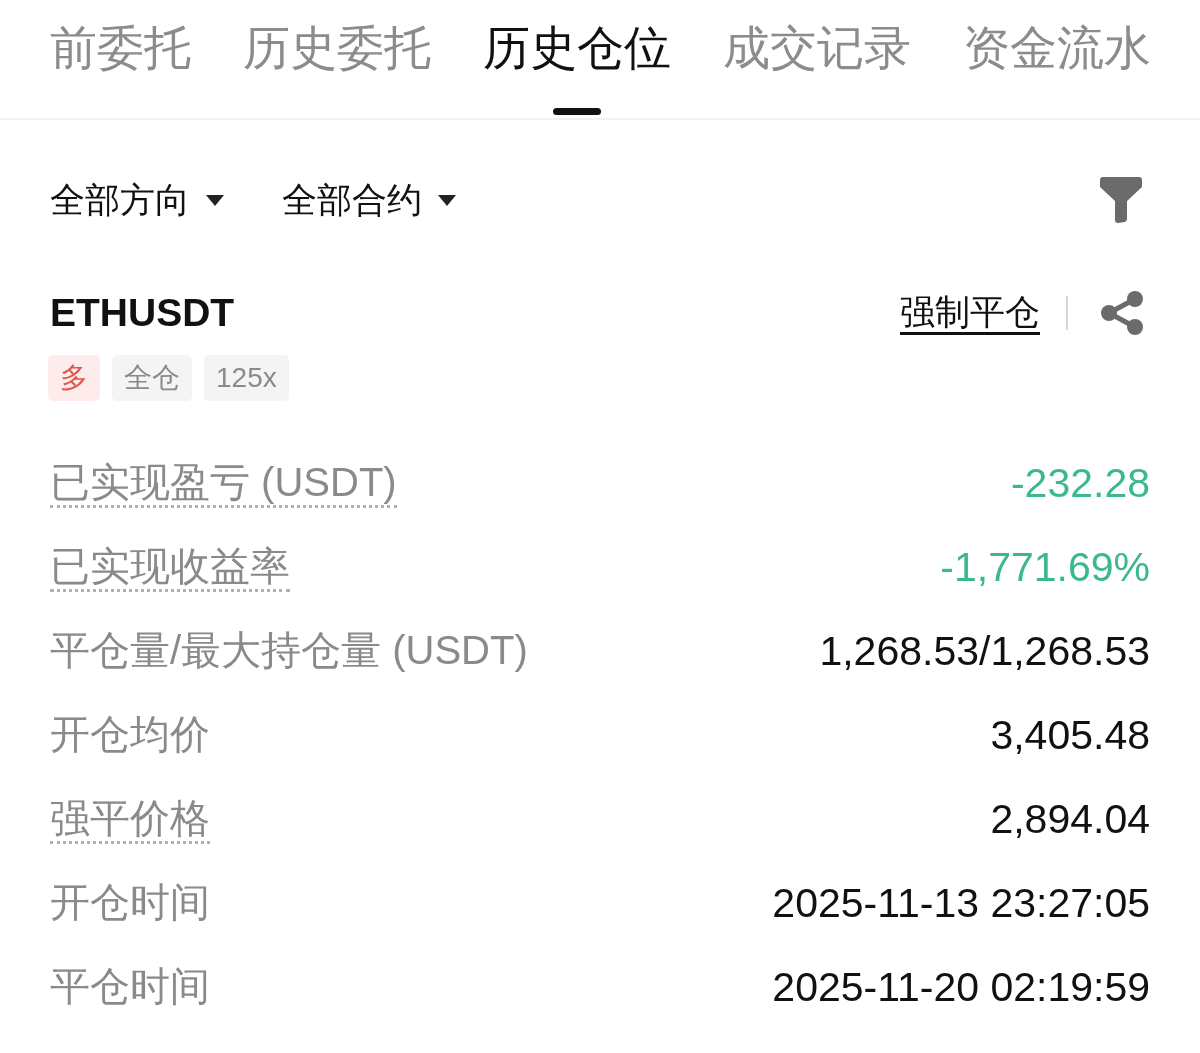  Describe the element at coordinates (137, 200) in the screenshot. I see `filter-dropdown: 全部方向` at that location.